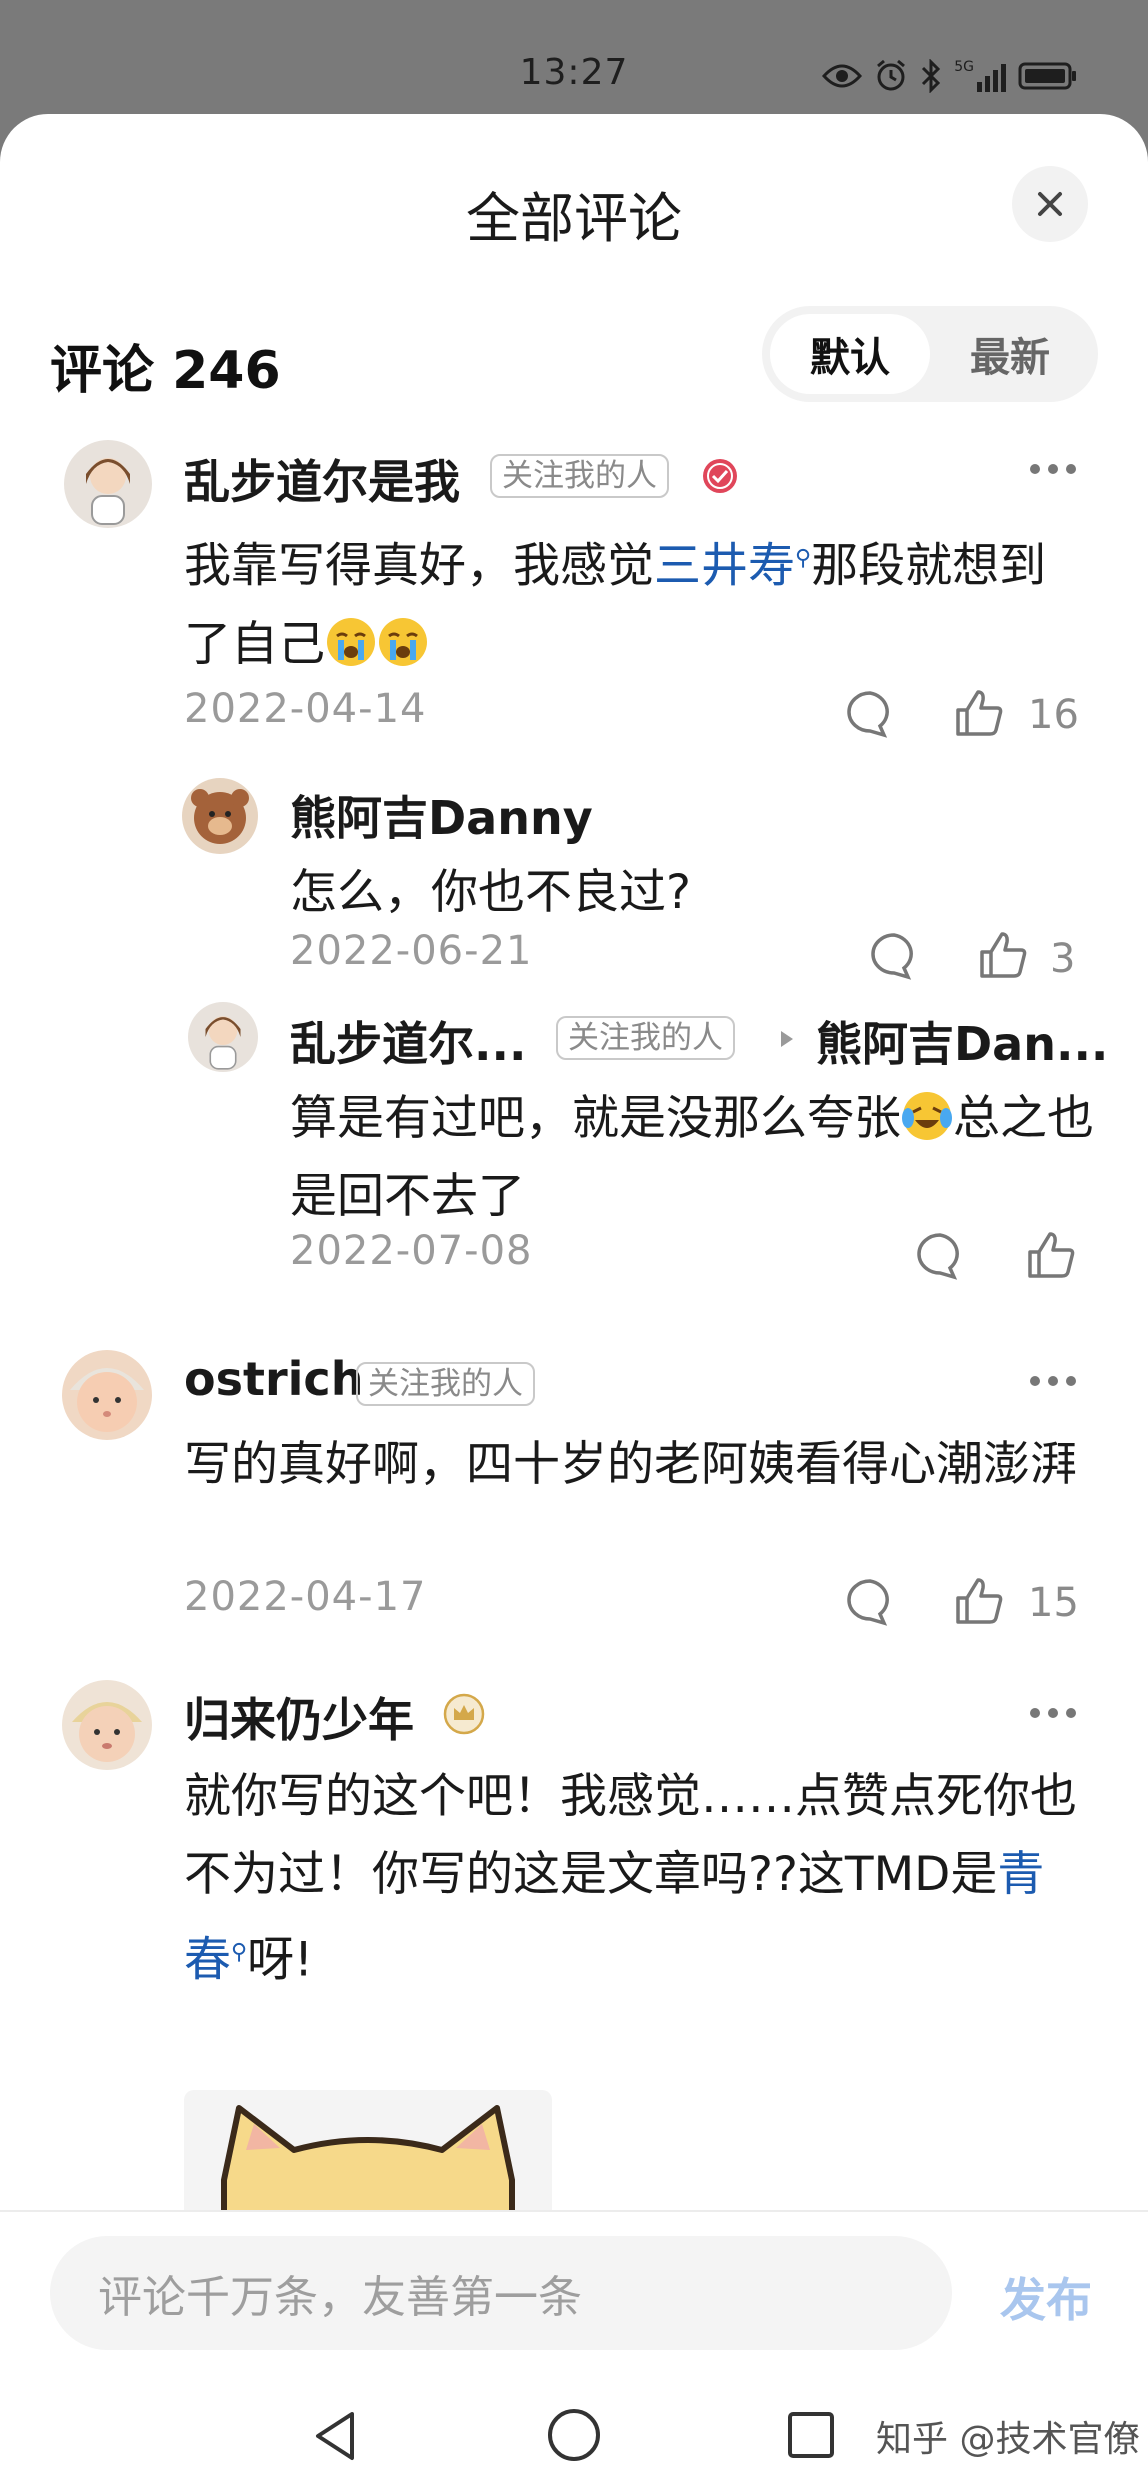 The height and width of the screenshot is (2492, 1148). What do you see at coordinates (850, 354) in the screenshot?
I see `sort-default-button: 默认` at bounding box center [850, 354].